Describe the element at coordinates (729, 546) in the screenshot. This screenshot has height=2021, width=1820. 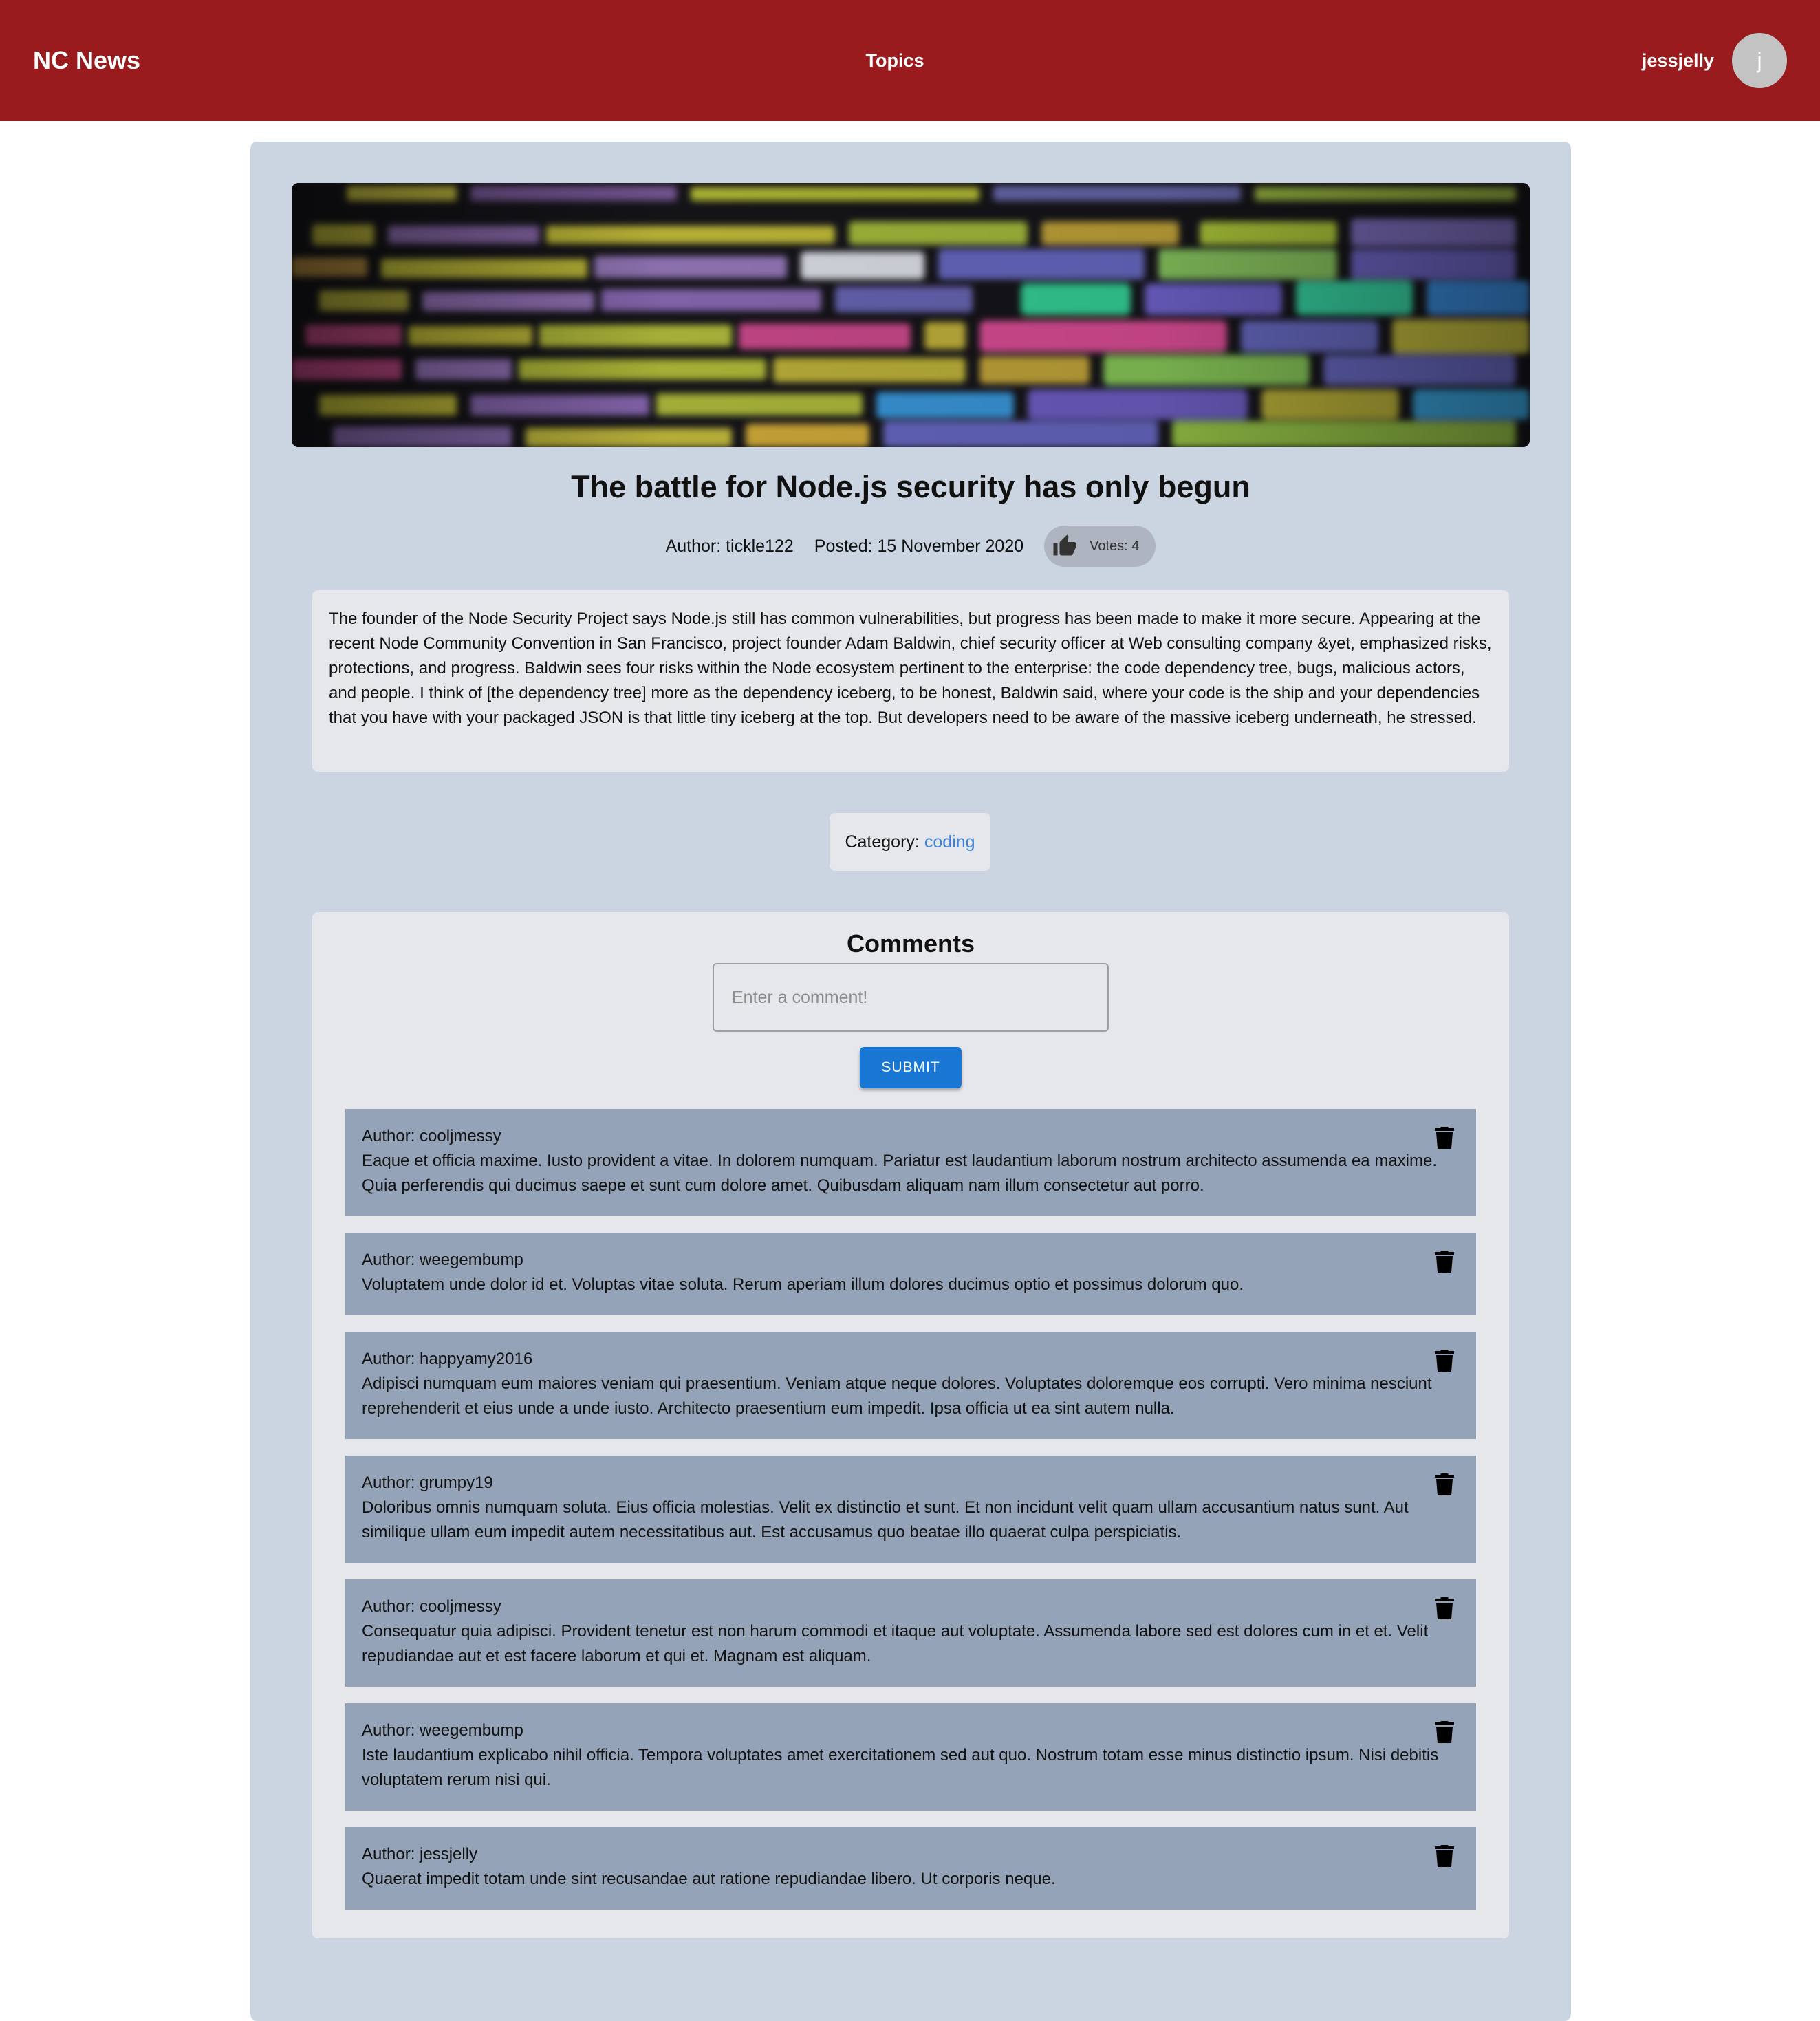
I see `article-author: Author: tickle122` at that location.